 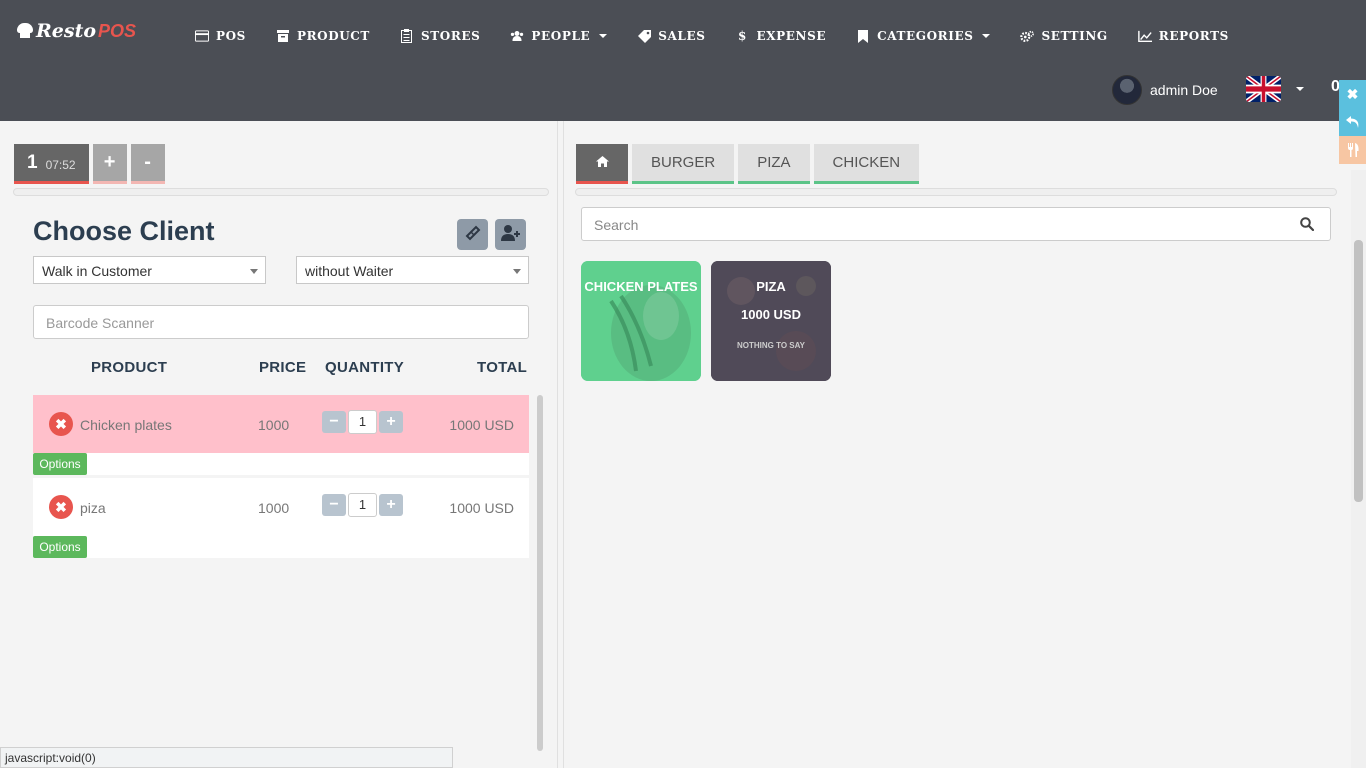 I want to click on cart-row: ✖ Chicken plates 1000 − 1 + 1000 USD, so click(x=281, y=424).